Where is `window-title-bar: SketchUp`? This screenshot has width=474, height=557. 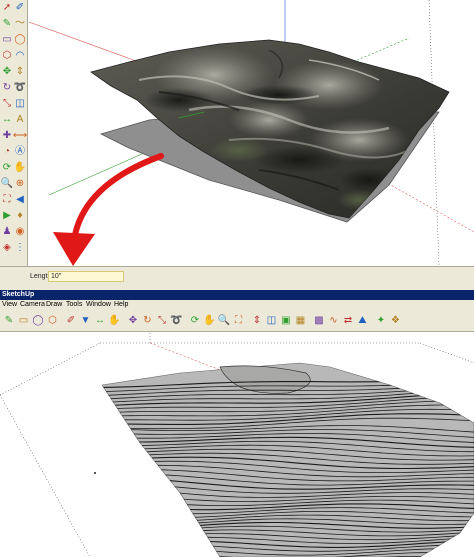 window-title-bar: SketchUp is located at coordinates (237, 295).